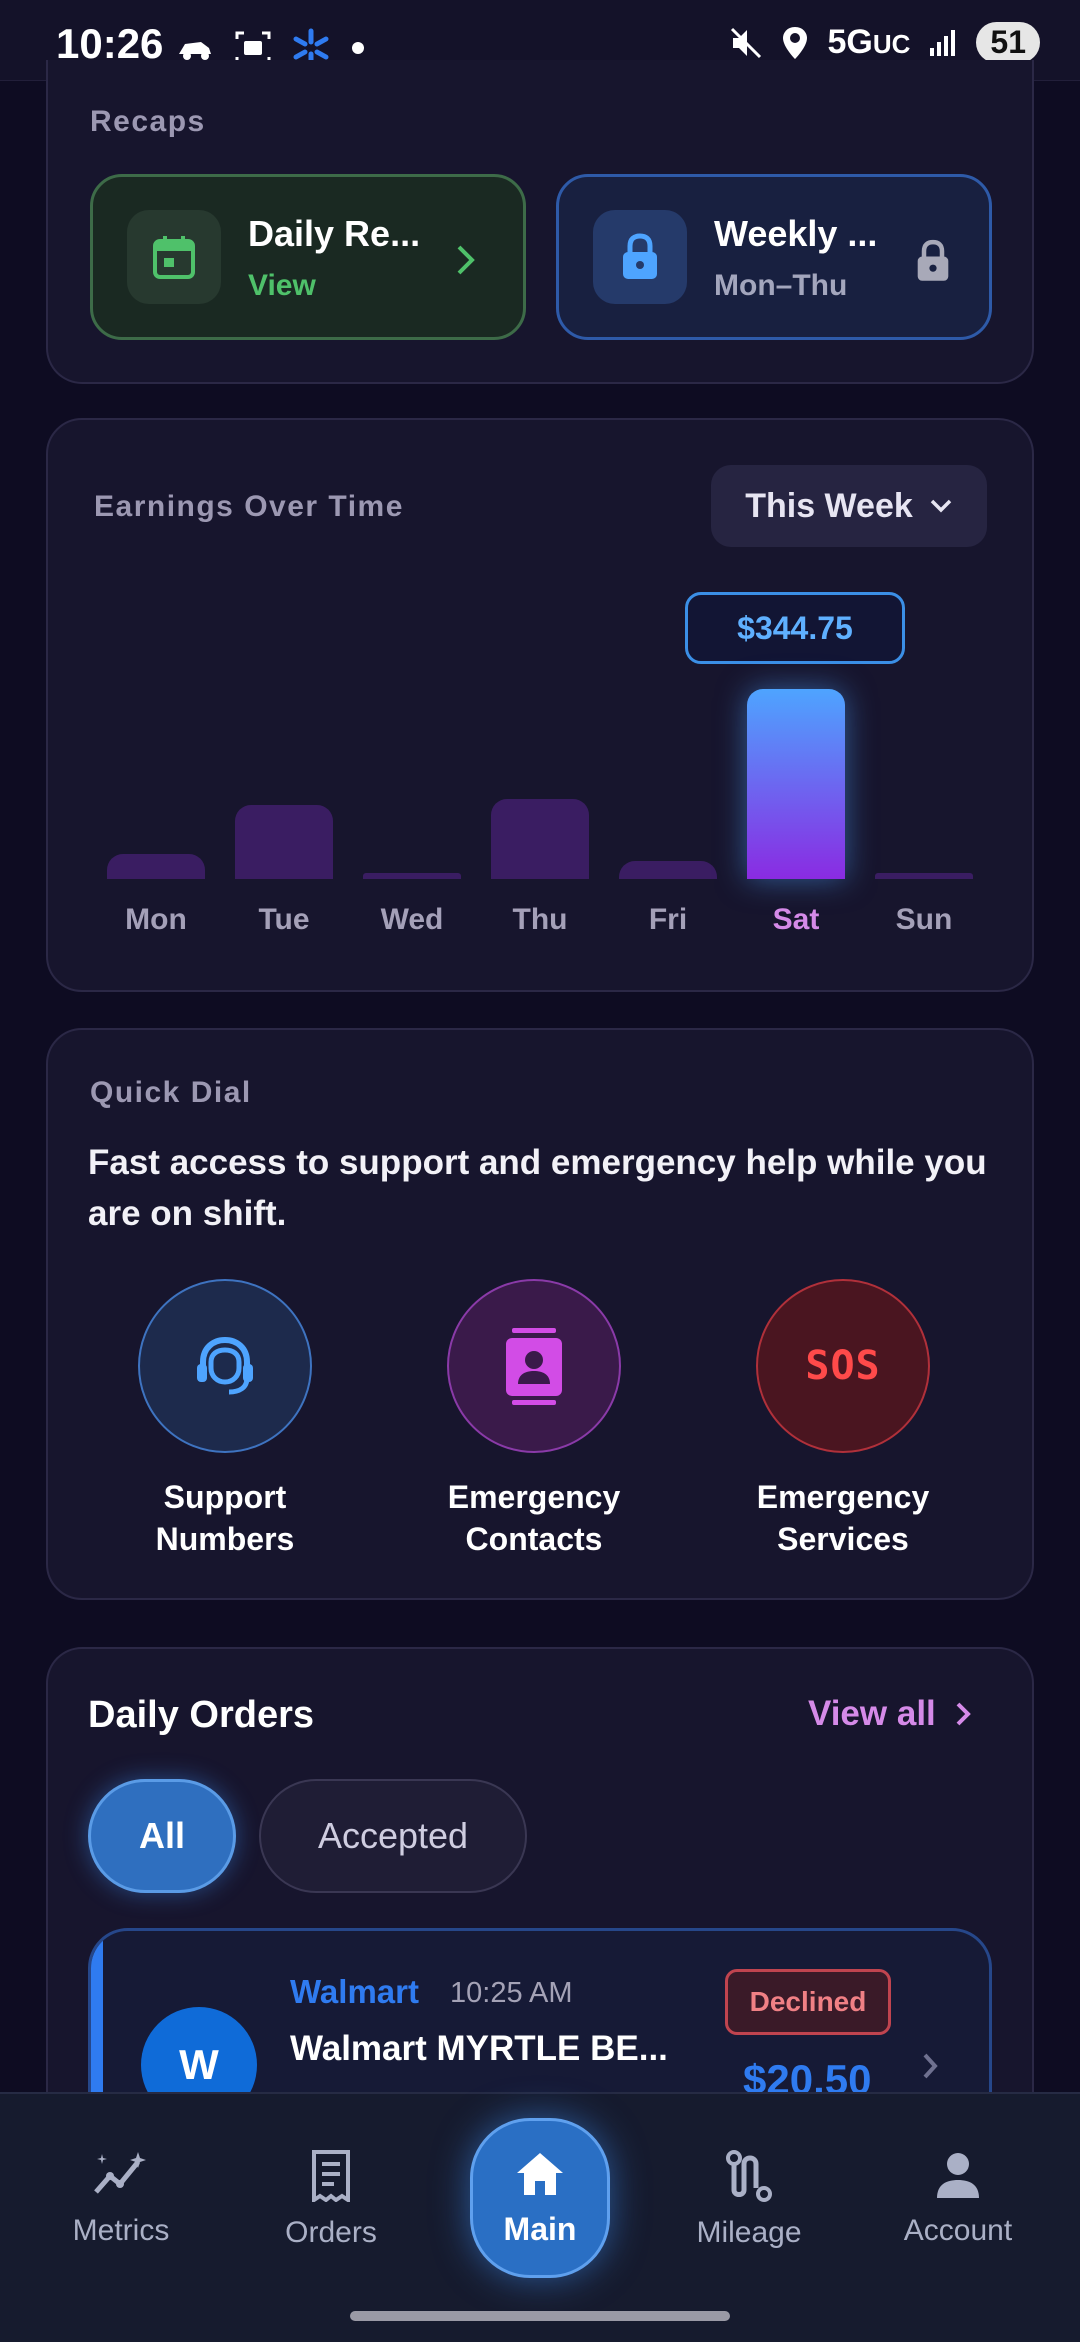  What do you see at coordinates (924, 876) in the screenshot?
I see `chart-bar-sun` at bounding box center [924, 876].